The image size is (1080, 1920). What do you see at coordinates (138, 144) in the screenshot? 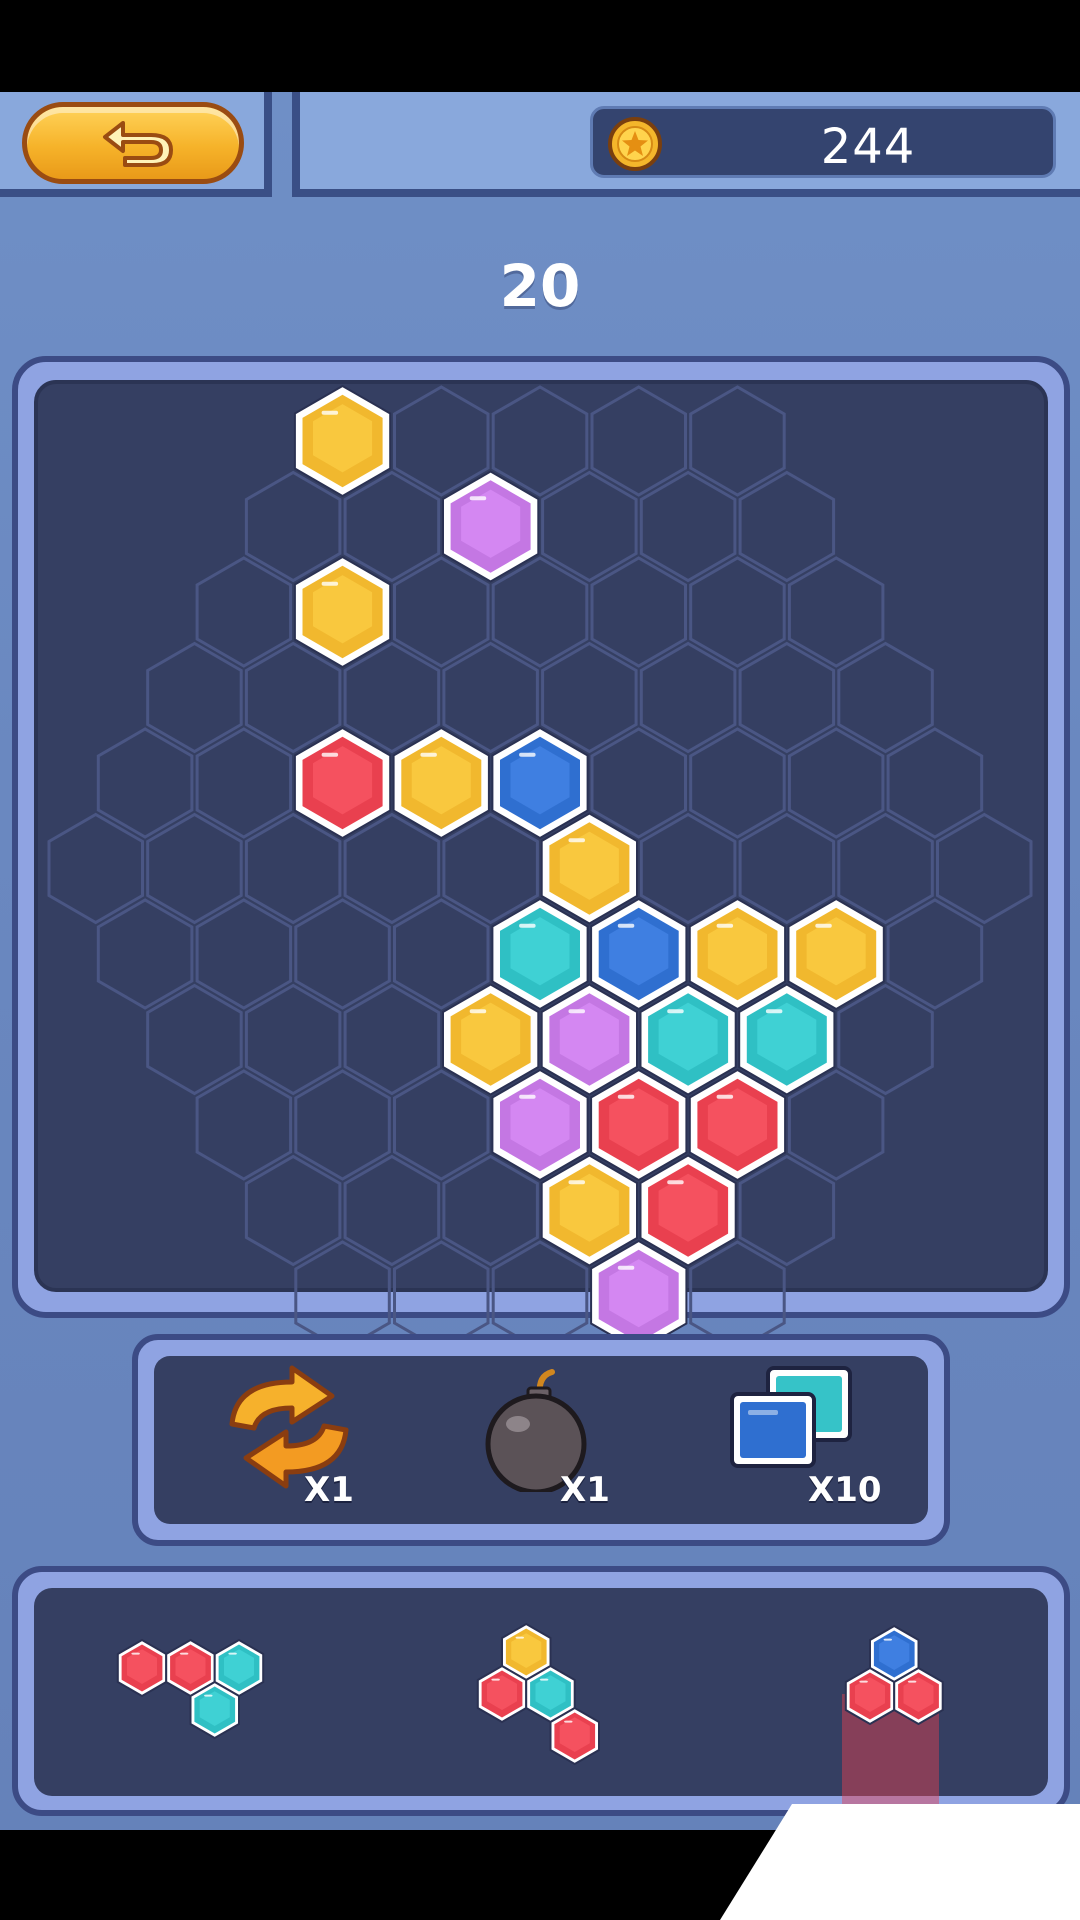
I see `back-arrow-icon` at bounding box center [138, 144].